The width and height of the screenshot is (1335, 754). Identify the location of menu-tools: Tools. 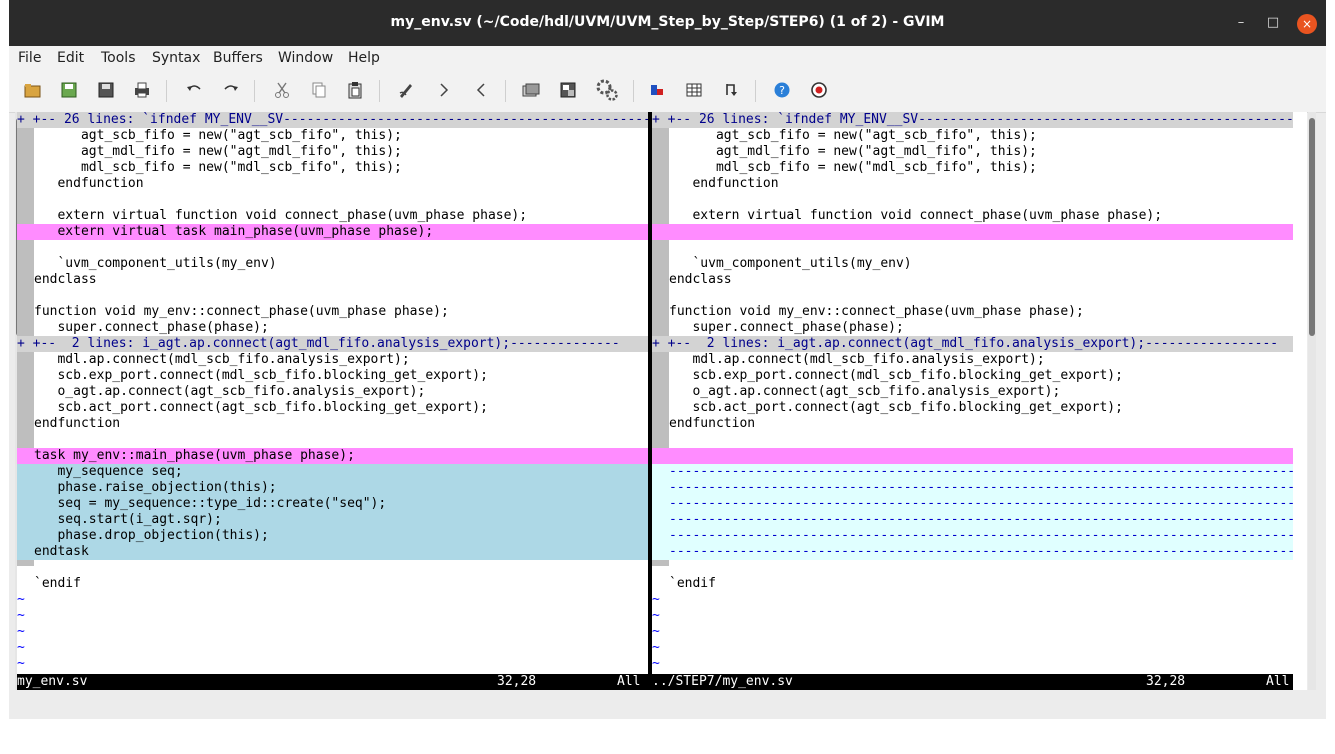
(118, 58).